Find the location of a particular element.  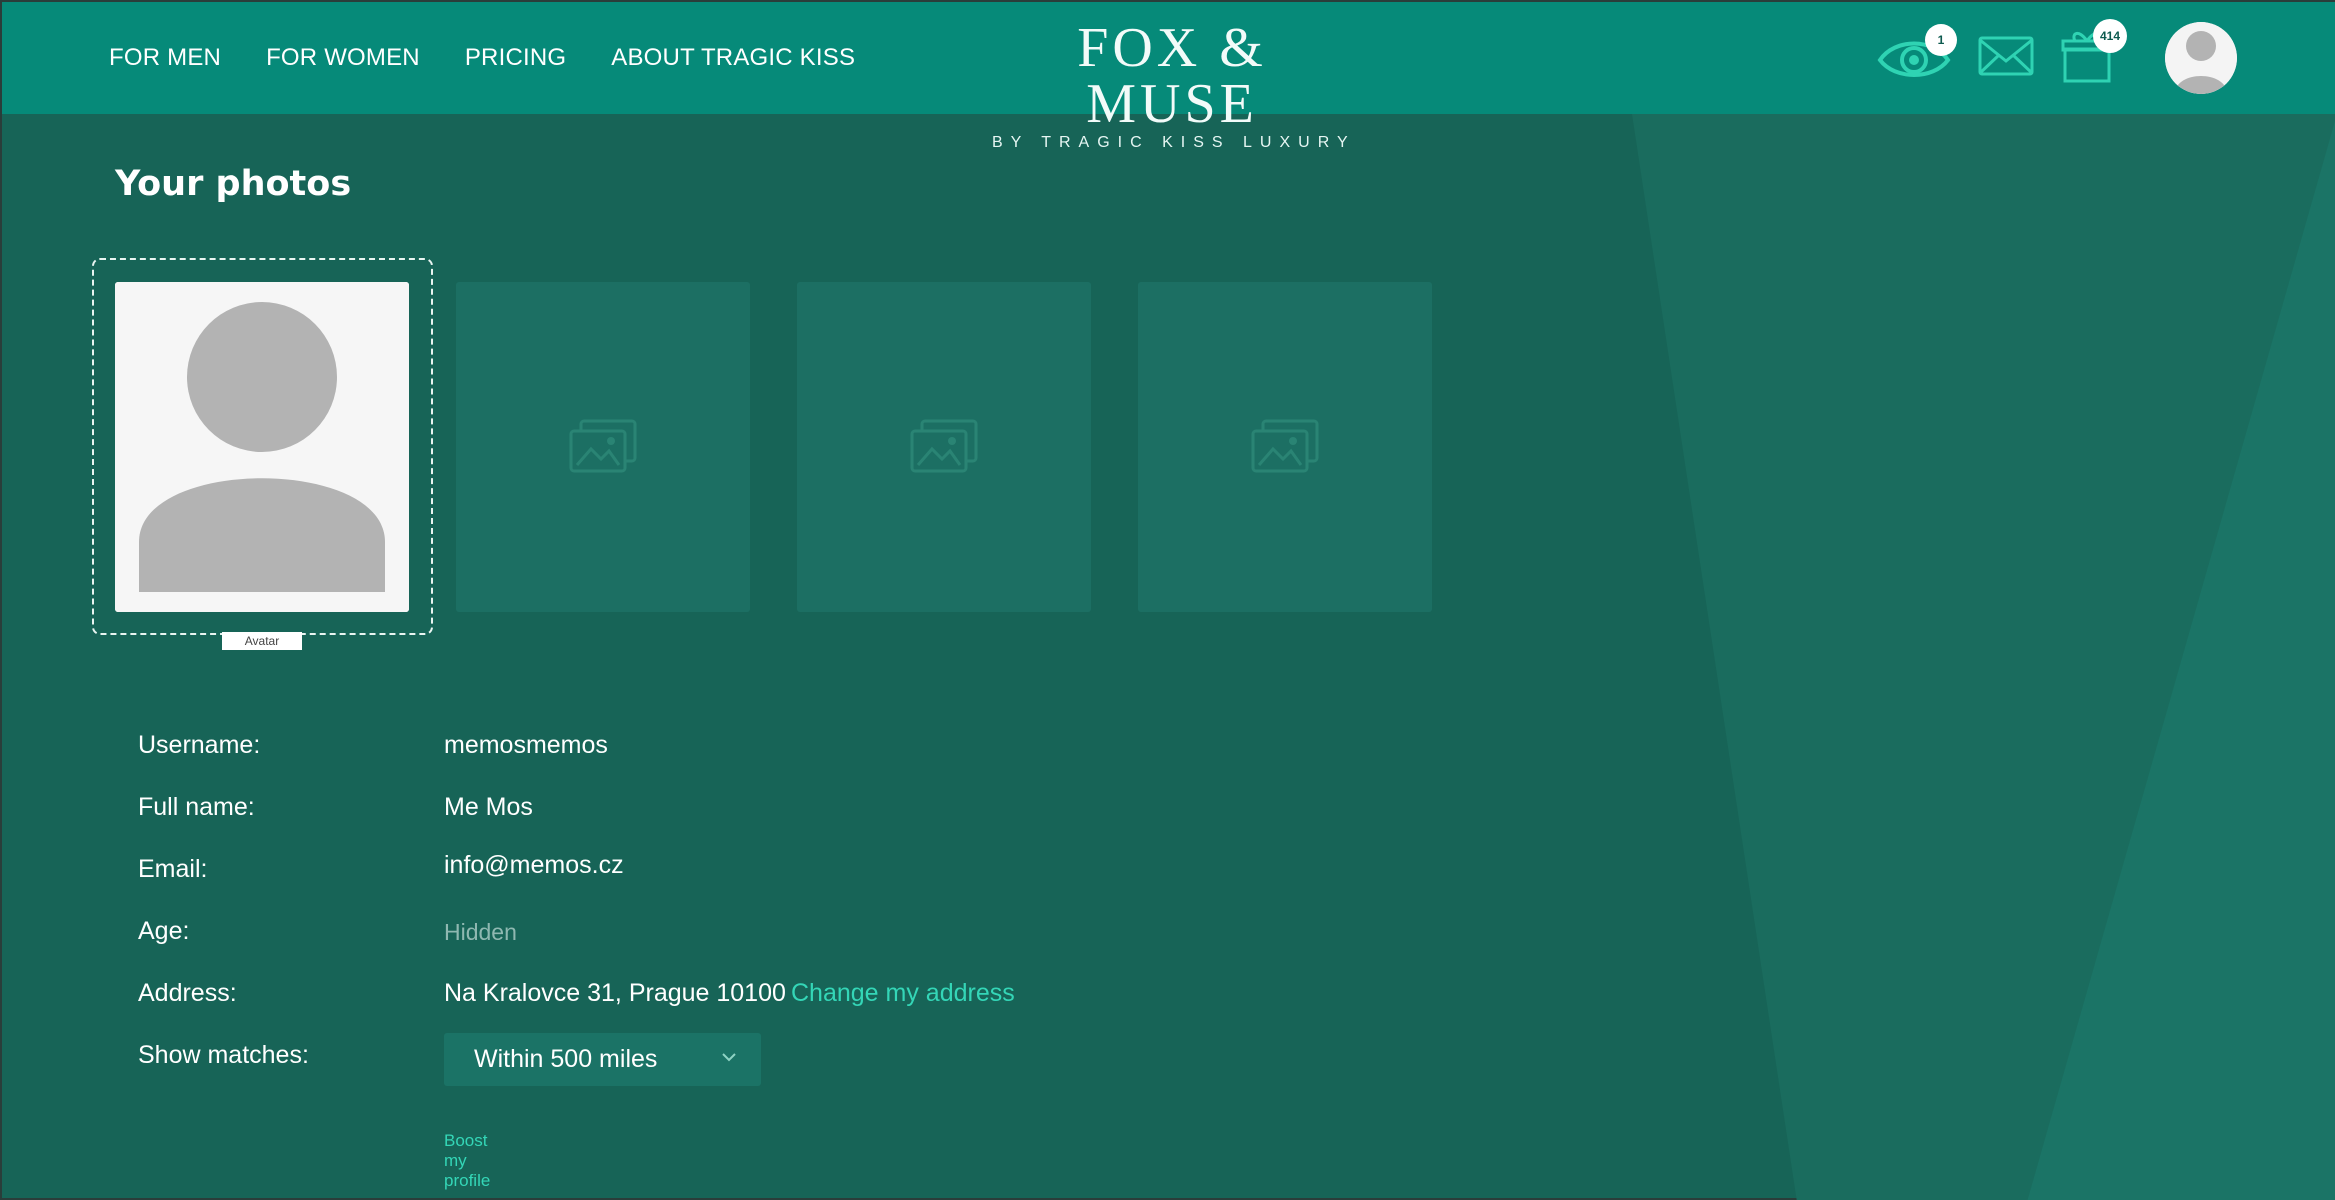

views-count-badge: 1 is located at coordinates (1941, 39).